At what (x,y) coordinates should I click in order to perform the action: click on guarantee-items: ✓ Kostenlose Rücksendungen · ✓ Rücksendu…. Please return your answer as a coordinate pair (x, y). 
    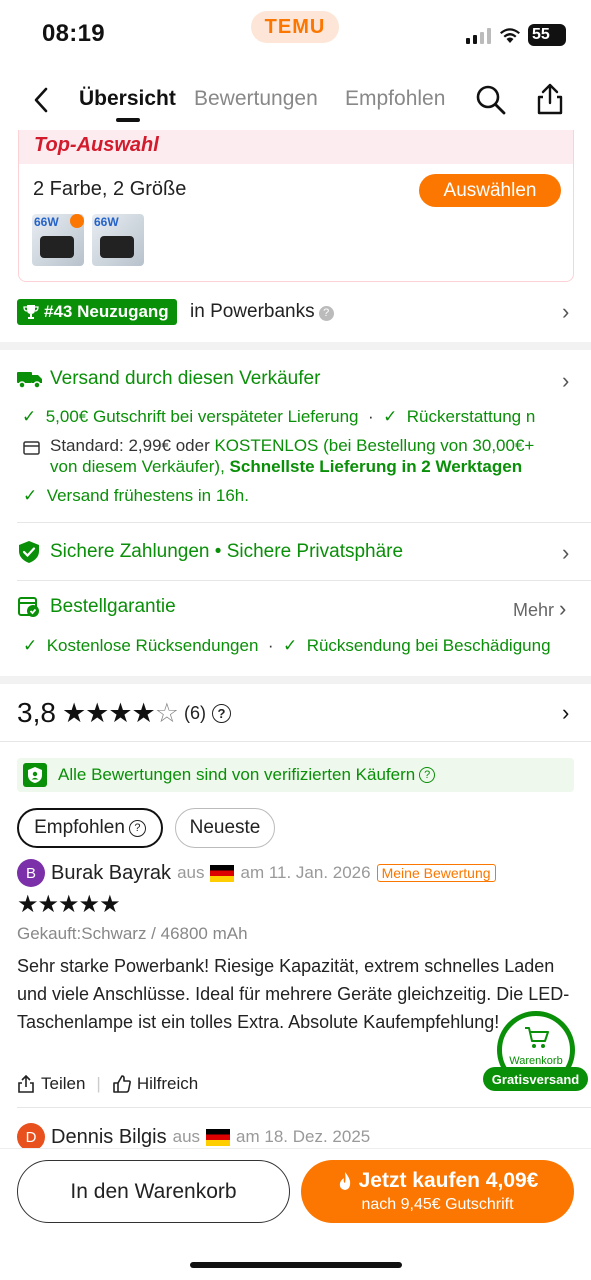
    Looking at the image, I should click on (287, 645).